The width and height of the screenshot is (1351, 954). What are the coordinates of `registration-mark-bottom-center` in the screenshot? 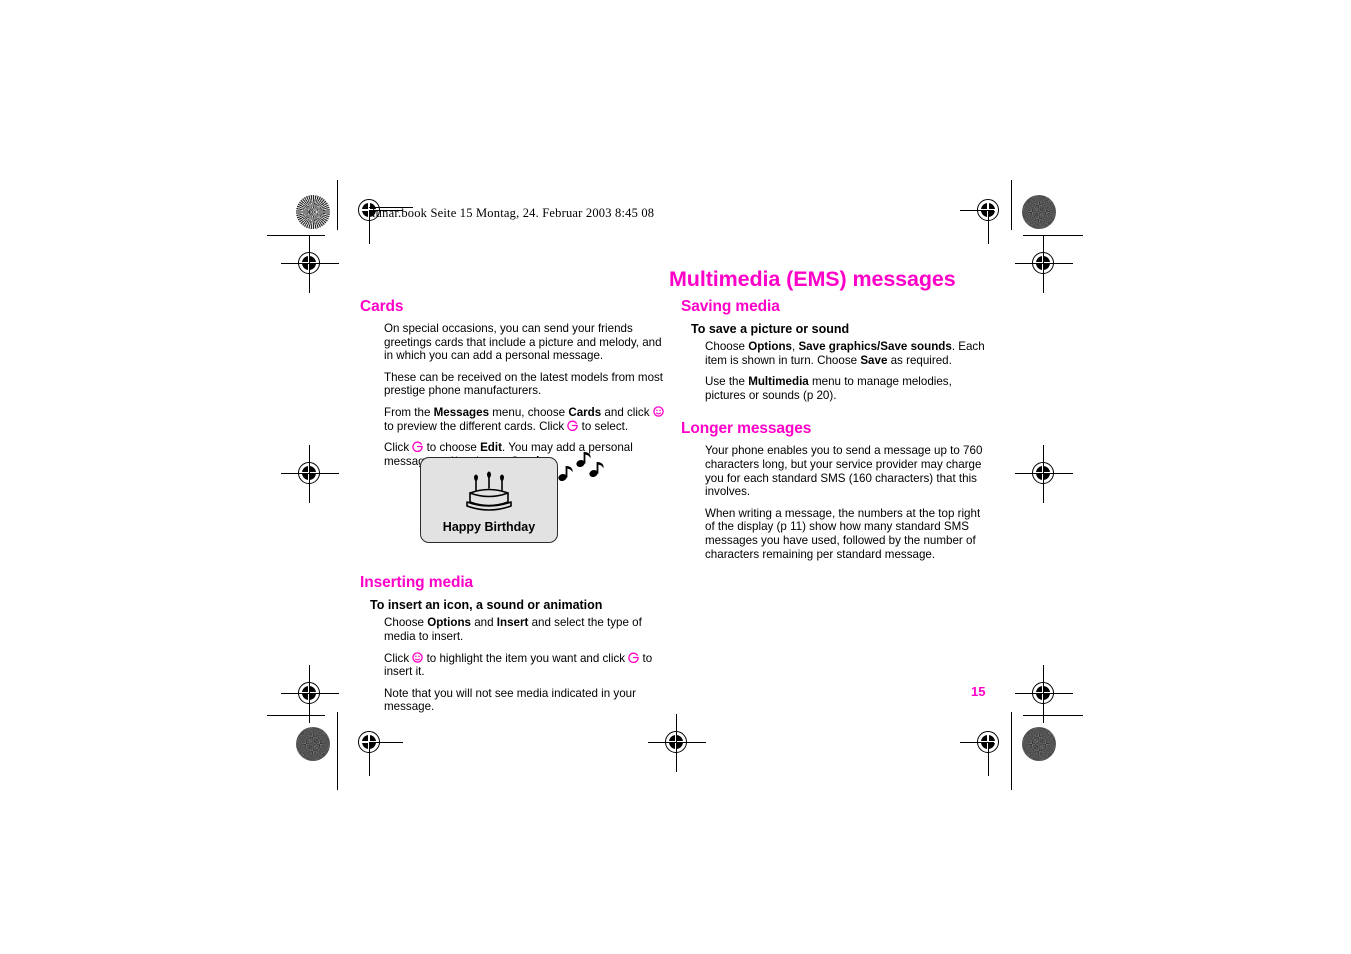 It's located at (677, 743).